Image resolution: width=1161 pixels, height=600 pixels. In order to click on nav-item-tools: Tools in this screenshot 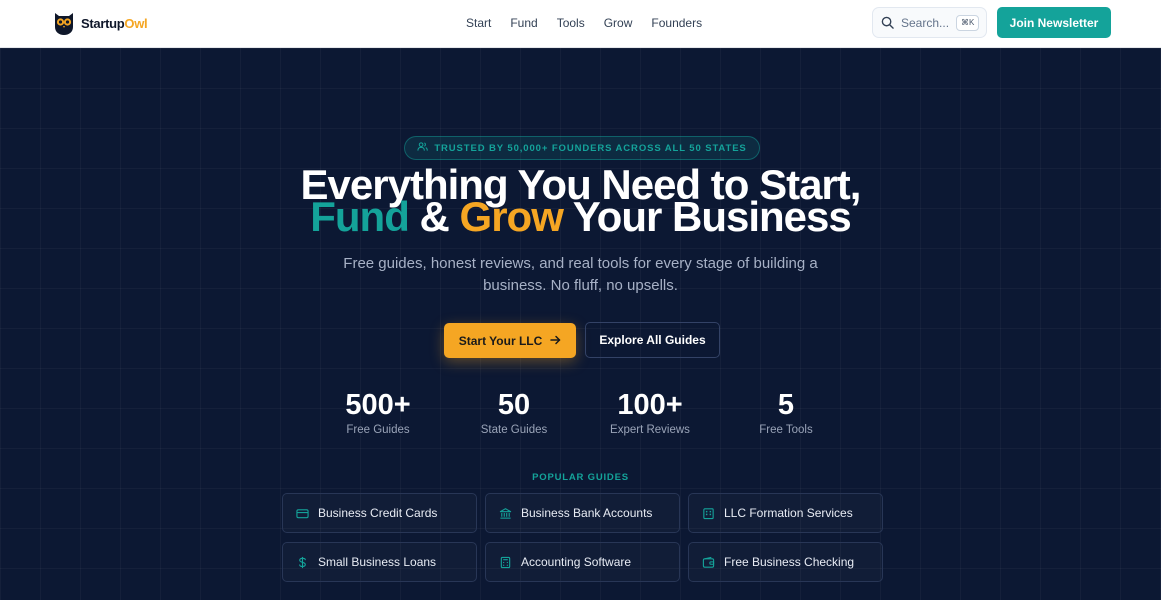, I will do `click(571, 23)`.